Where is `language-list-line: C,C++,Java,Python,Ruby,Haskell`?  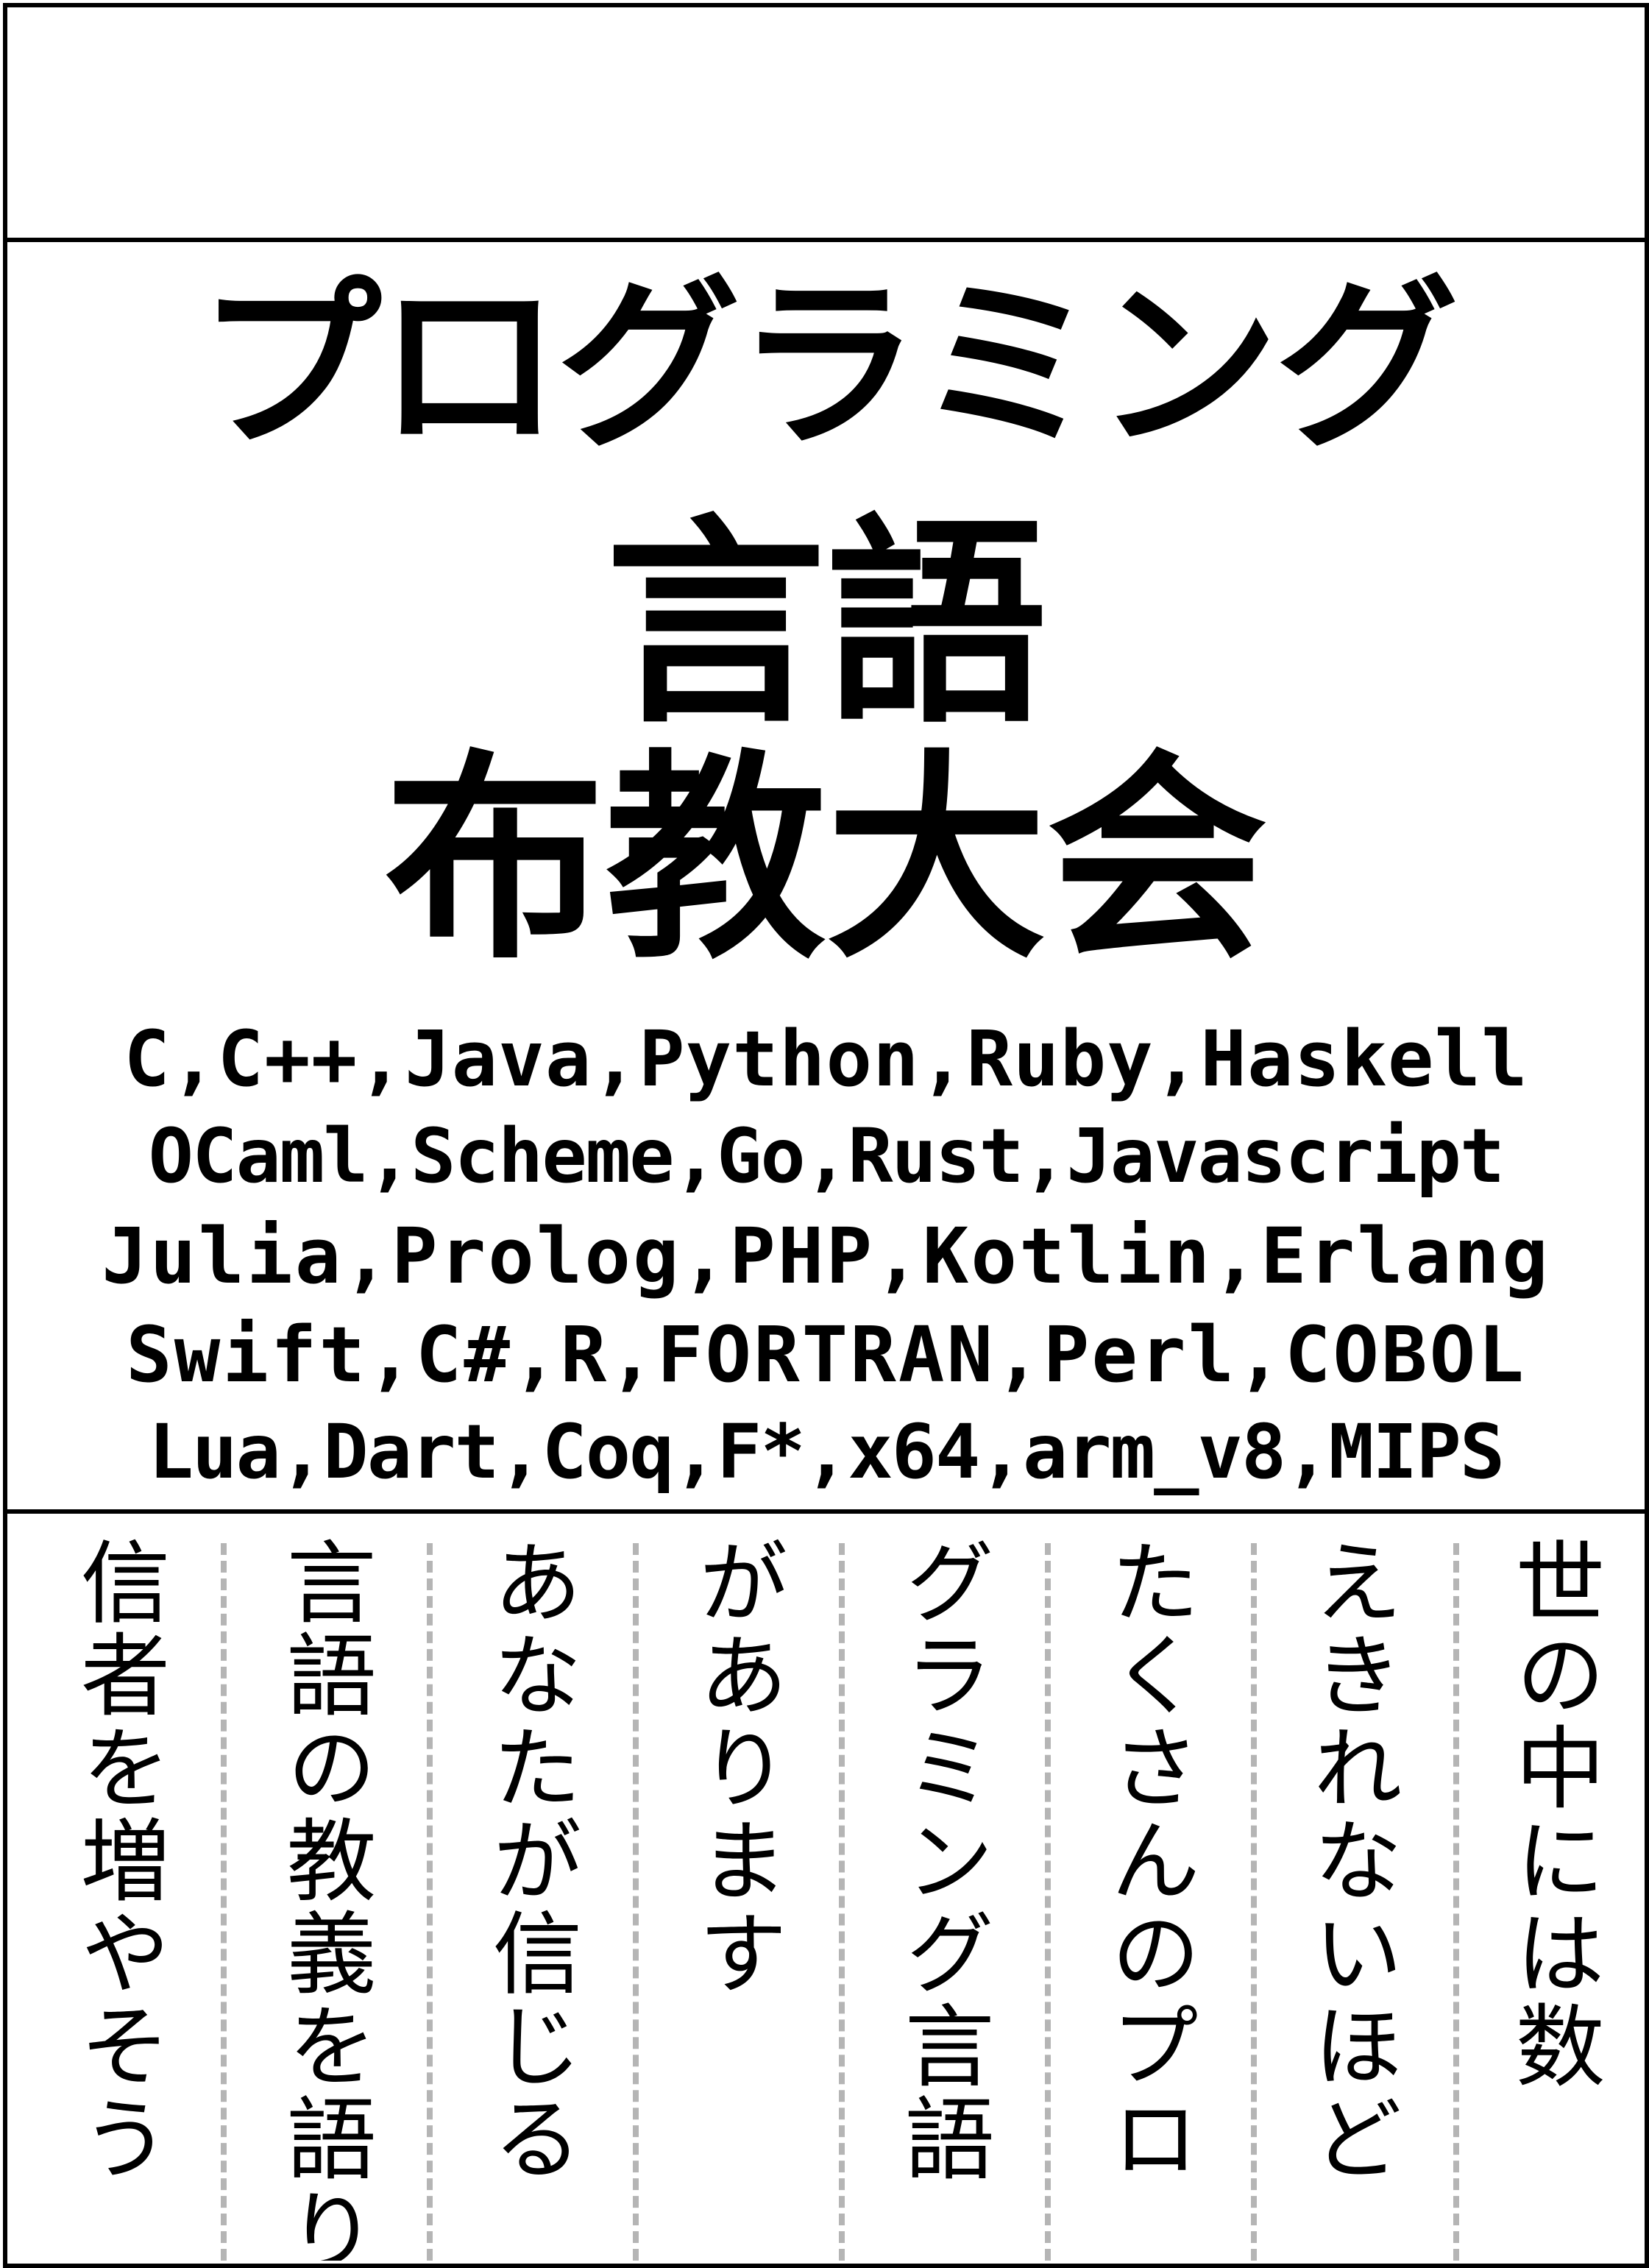
language-list-line: C,C++,Java,Python,Ruby,Haskell is located at coordinates (826, 1059).